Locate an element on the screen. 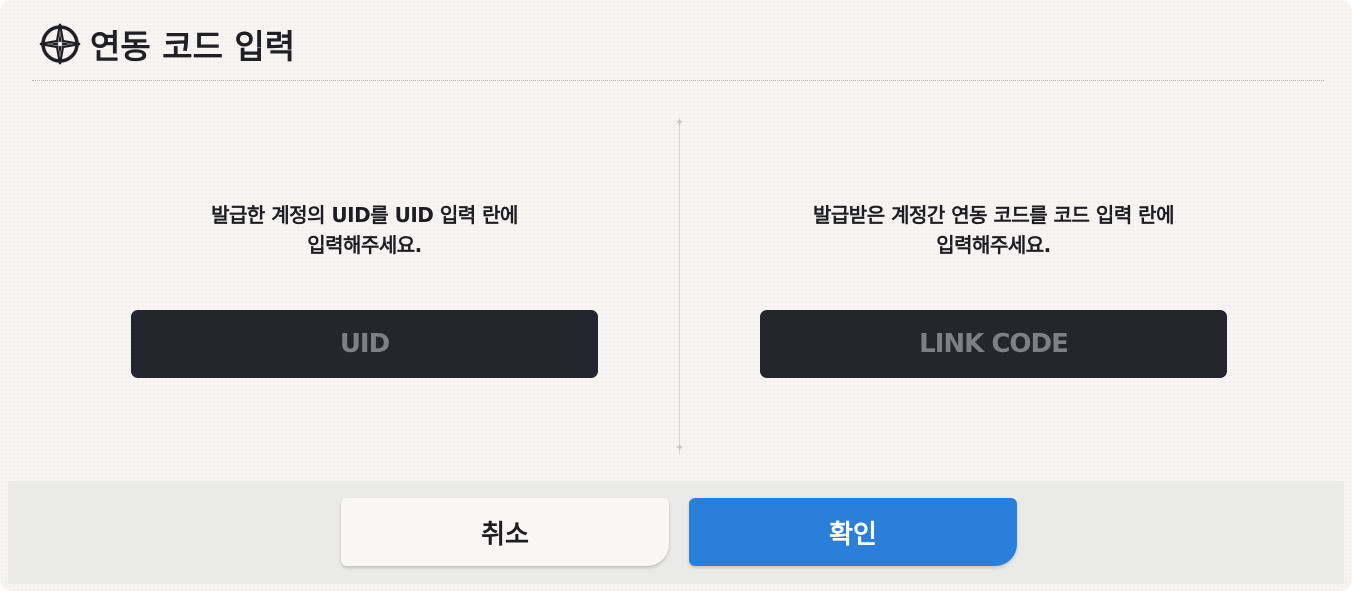  link-code-input-box is located at coordinates (993, 344).